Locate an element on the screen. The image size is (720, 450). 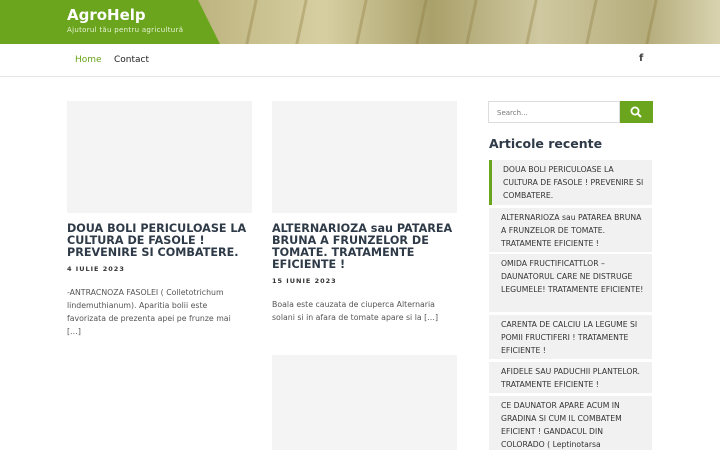
site-header: AgroHelp Ajutorul tău pentru agricultură is located at coordinates (360, 22).